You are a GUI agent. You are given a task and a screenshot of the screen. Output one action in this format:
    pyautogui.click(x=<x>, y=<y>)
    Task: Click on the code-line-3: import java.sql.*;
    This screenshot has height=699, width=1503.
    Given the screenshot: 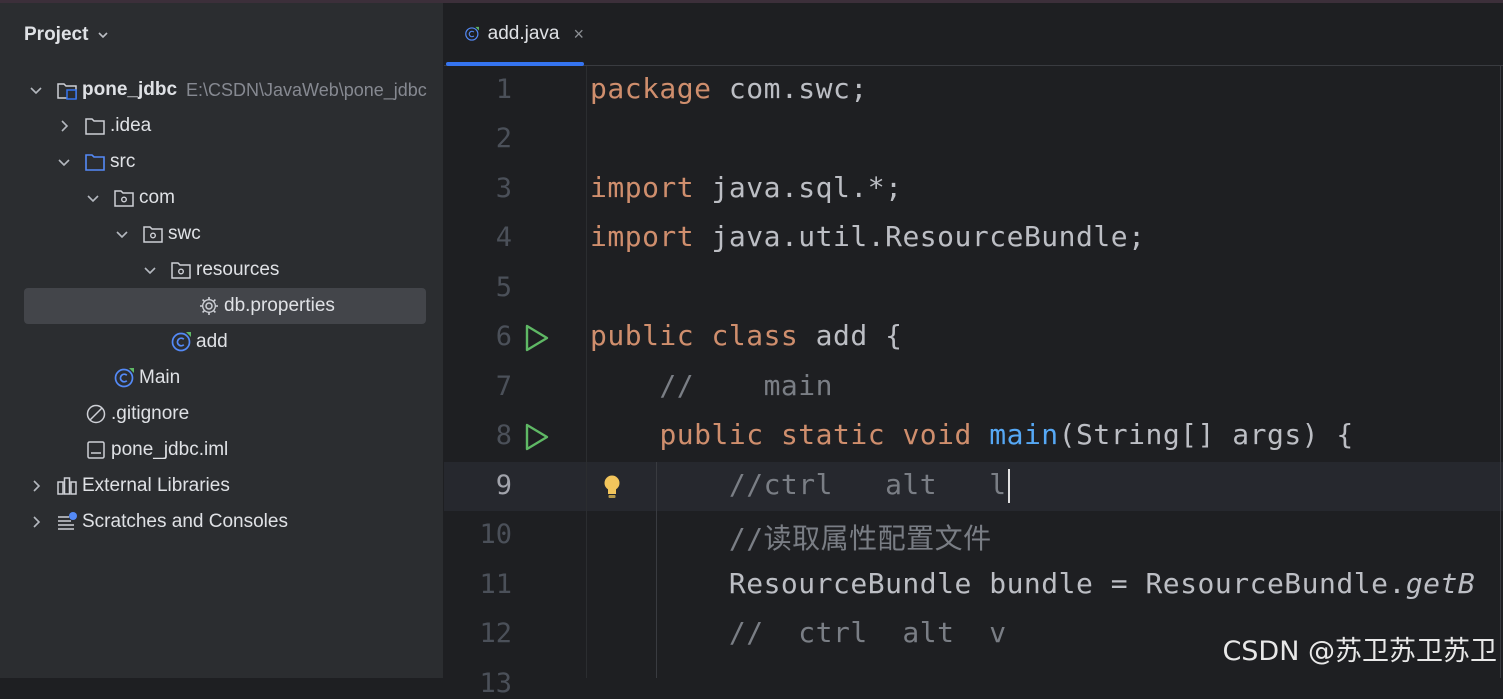 What is the action you would take?
    pyautogui.click(x=746, y=187)
    